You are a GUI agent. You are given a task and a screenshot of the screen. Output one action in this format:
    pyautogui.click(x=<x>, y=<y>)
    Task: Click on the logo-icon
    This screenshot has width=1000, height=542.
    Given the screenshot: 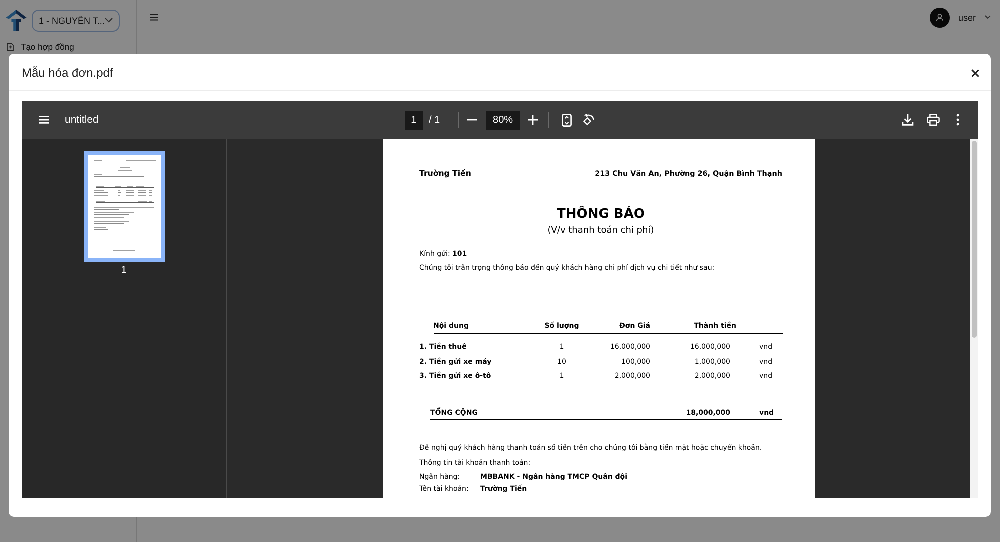 What is the action you would take?
    pyautogui.click(x=16, y=20)
    